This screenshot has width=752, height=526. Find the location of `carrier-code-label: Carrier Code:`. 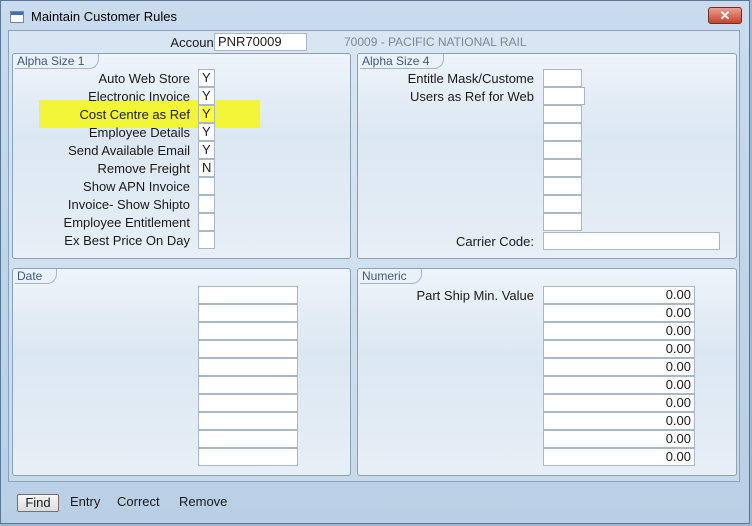

carrier-code-label: Carrier Code: is located at coordinates (494, 241).